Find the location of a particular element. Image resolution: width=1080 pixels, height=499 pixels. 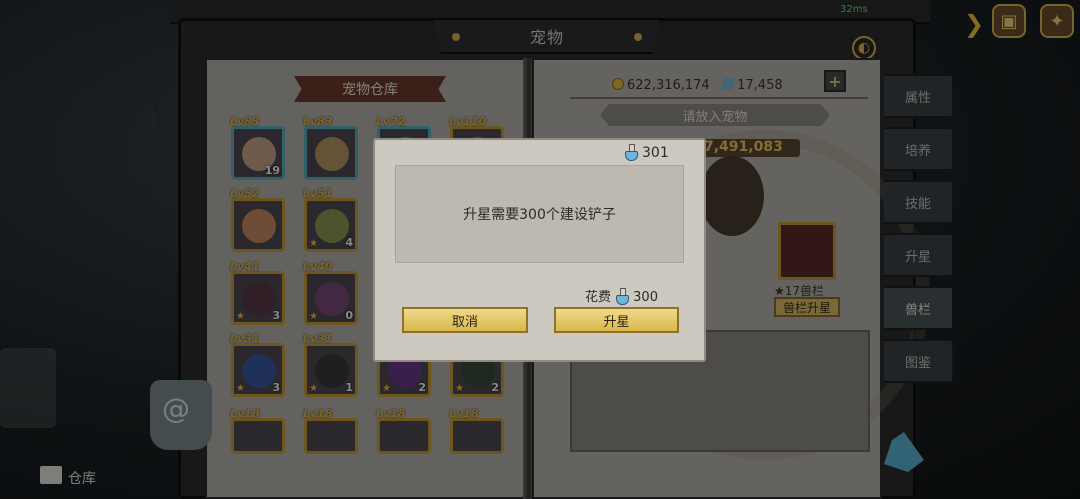

dialog-message: 升星需要300个建设铲子 is located at coordinates (539, 215).